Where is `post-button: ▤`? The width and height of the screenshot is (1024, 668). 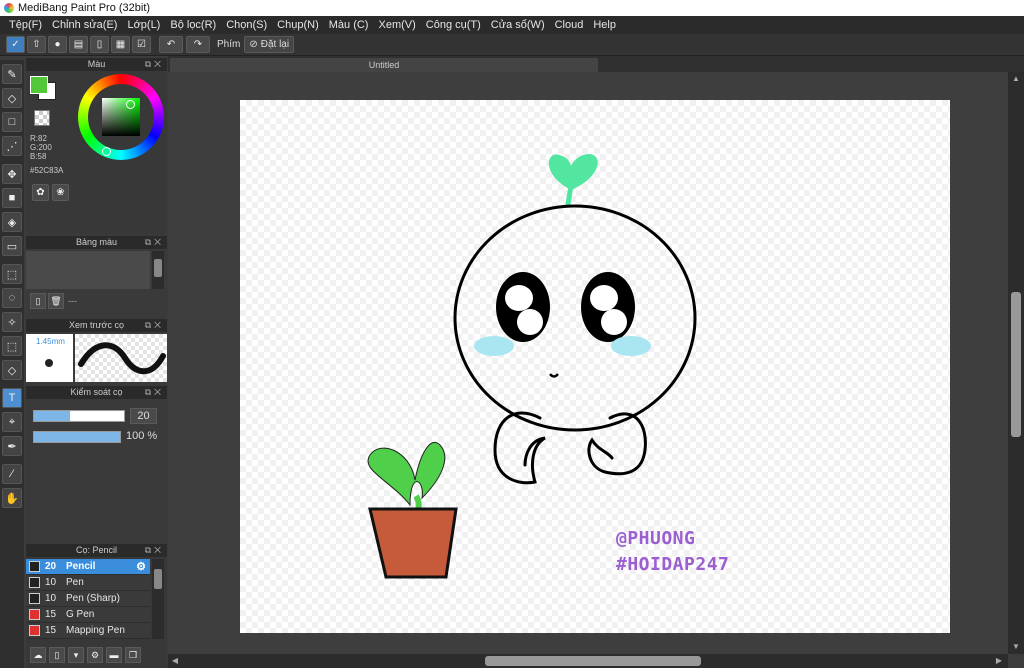 post-button: ▤ is located at coordinates (78, 44).